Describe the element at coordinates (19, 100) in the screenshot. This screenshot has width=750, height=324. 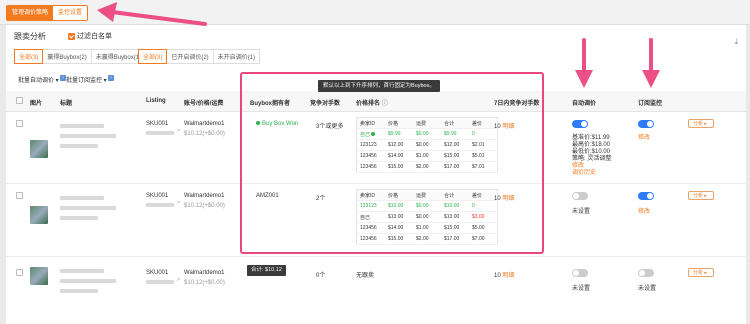
I see `select-all-checkbox` at that location.